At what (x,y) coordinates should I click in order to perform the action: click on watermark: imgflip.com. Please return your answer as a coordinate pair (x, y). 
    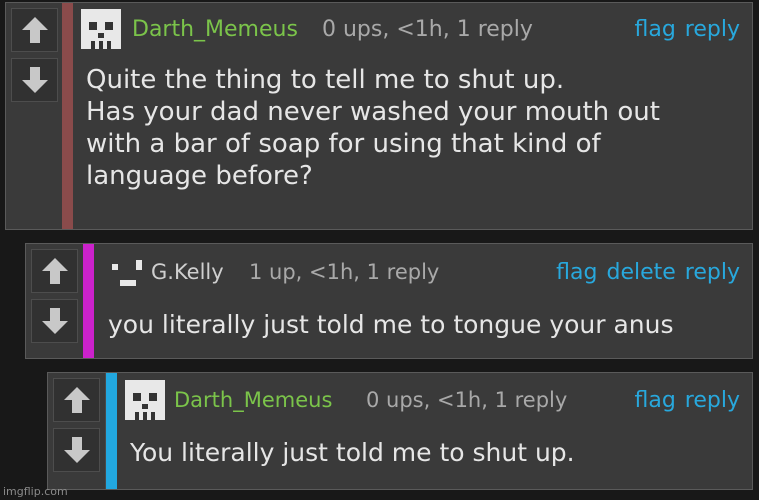
    Looking at the image, I should click on (35, 491).